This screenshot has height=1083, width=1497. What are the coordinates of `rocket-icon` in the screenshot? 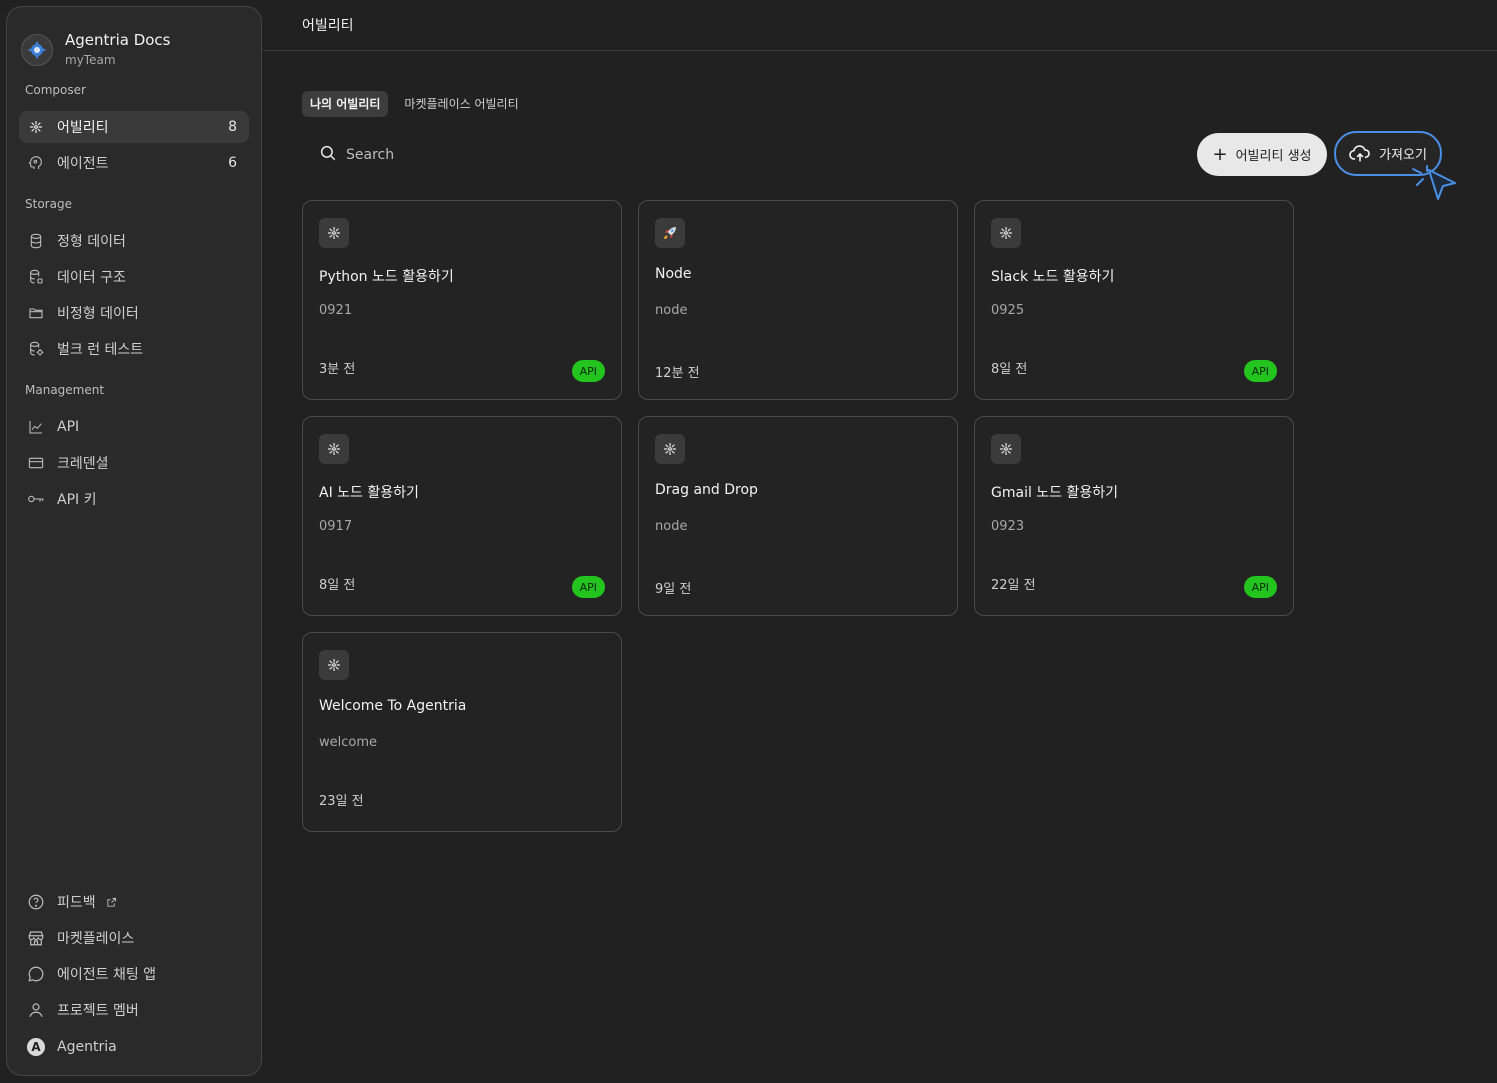 It's located at (670, 233).